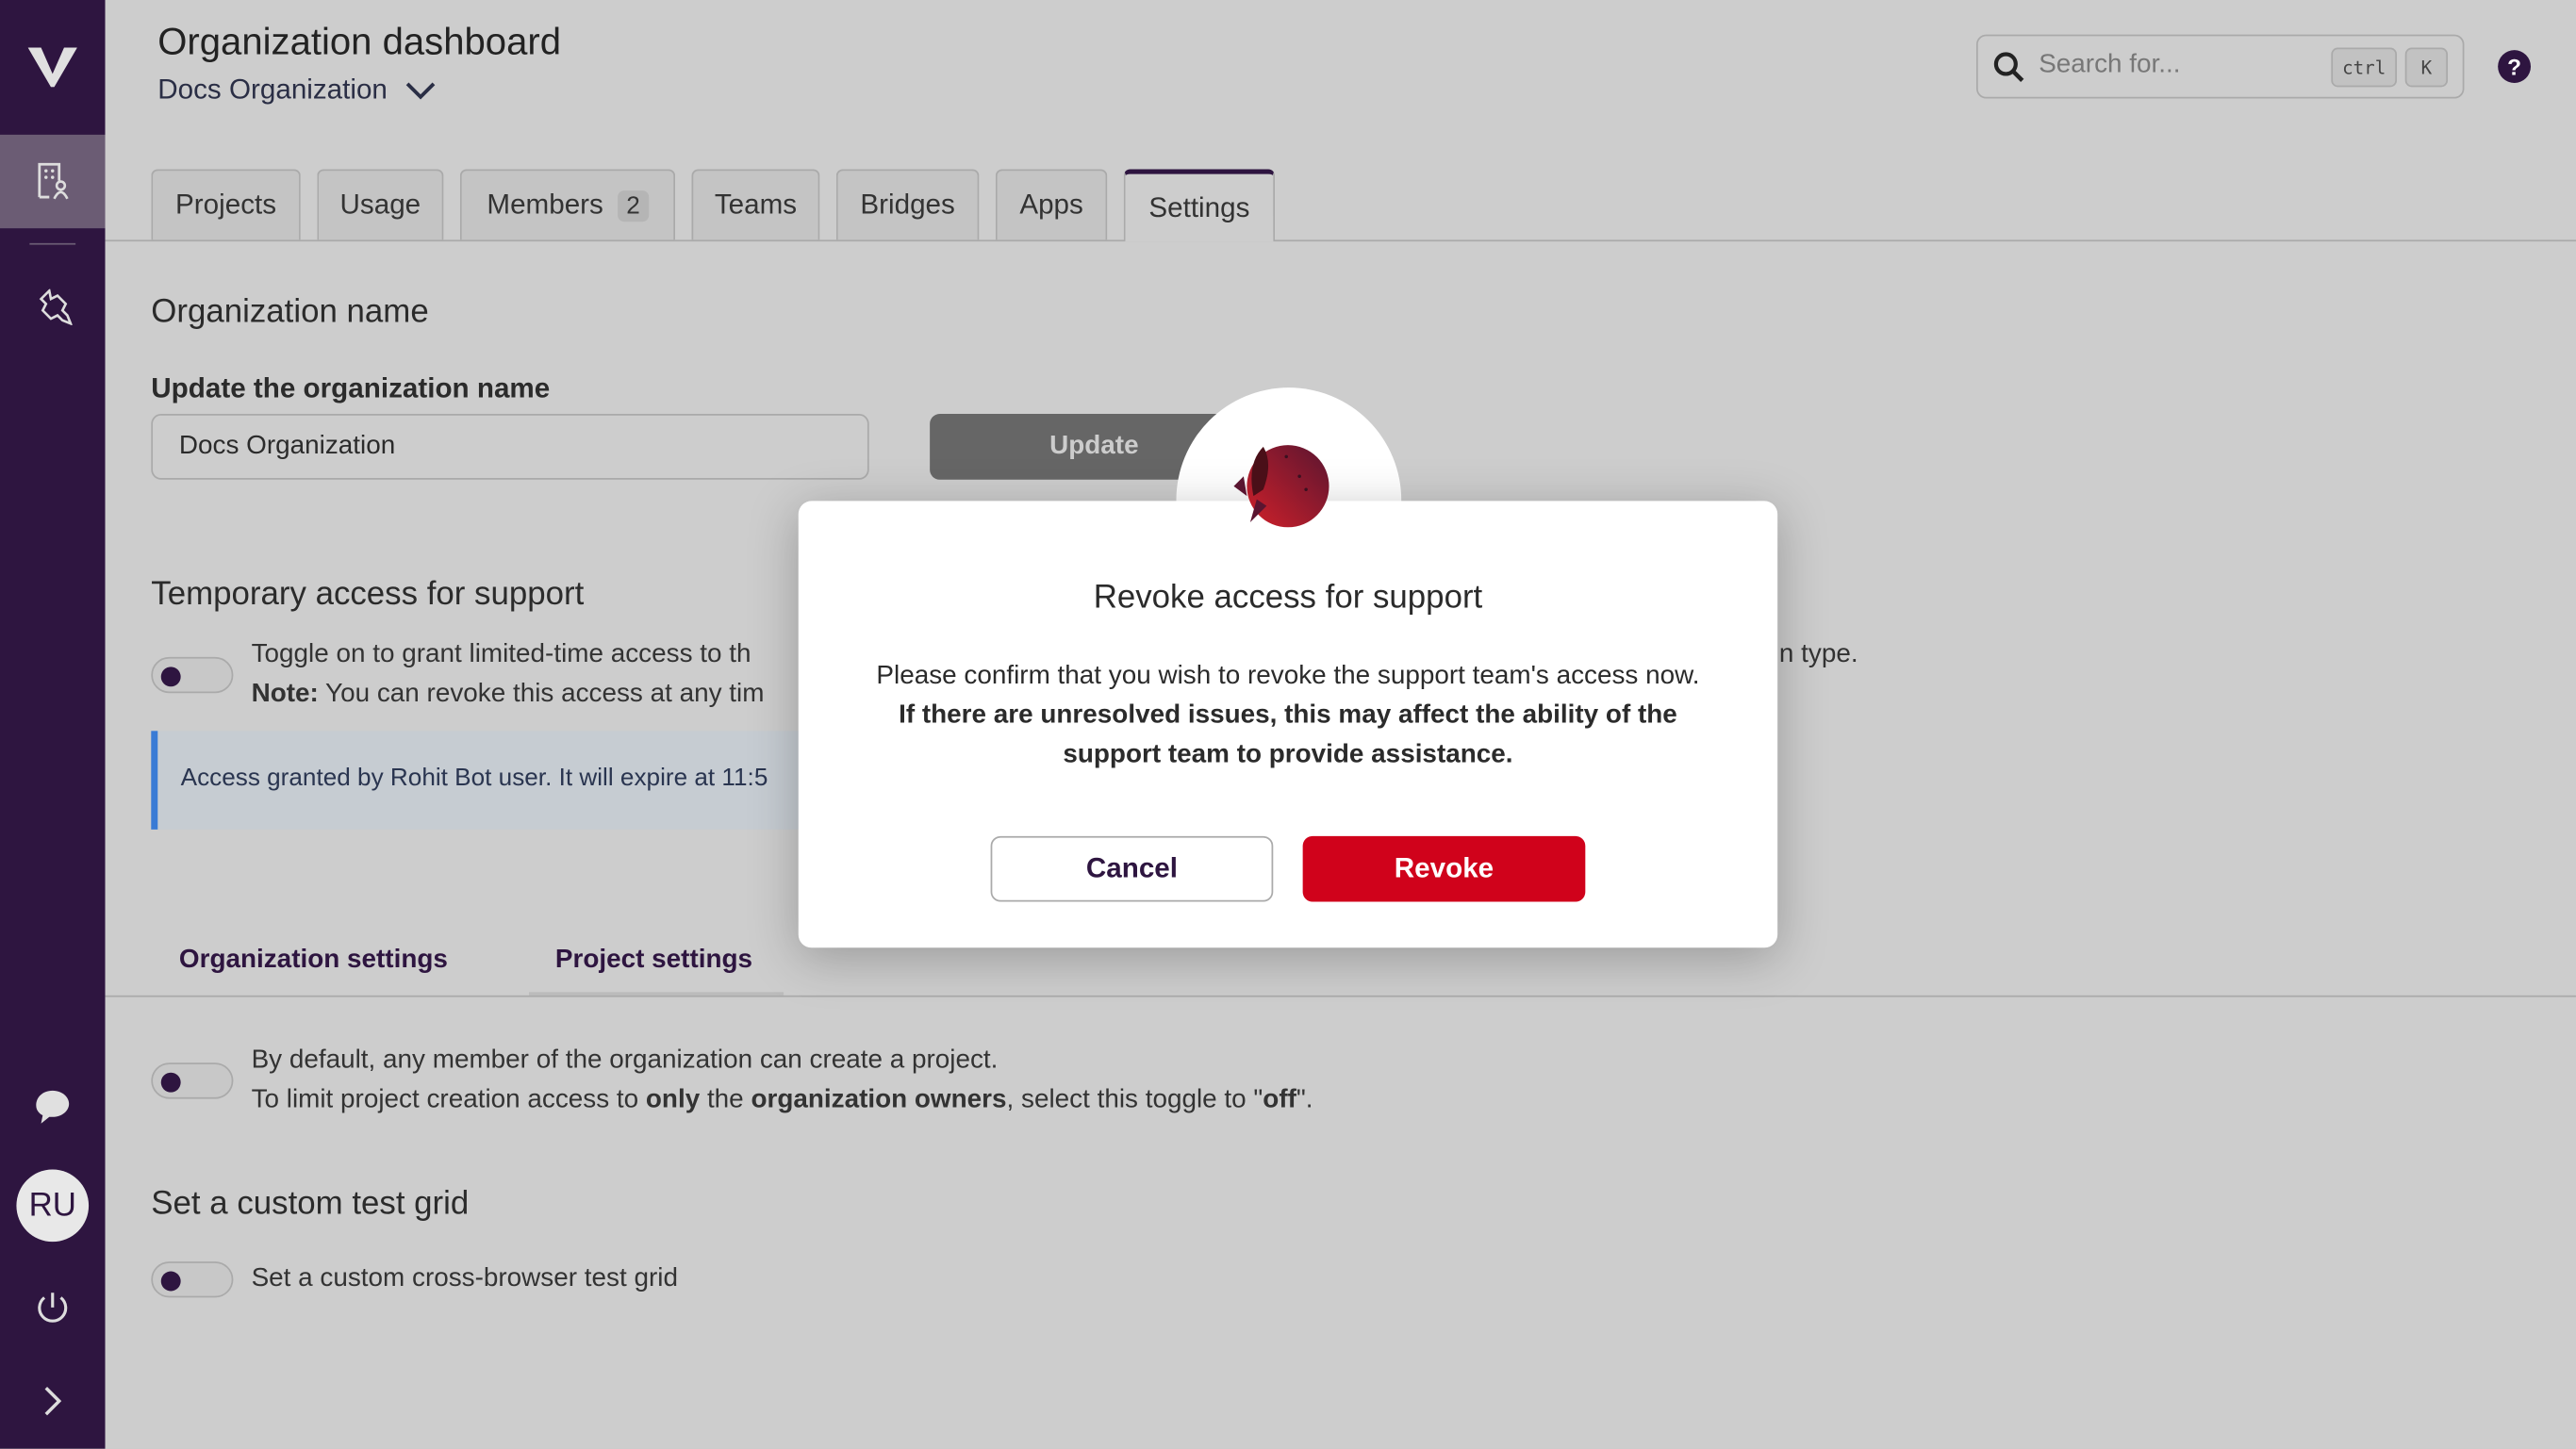 The image size is (2576, 1449). What do you see at coordinates (420, 91) in the screenshot?
I see `chevron-down-icon` at bounding box center [420, 91].